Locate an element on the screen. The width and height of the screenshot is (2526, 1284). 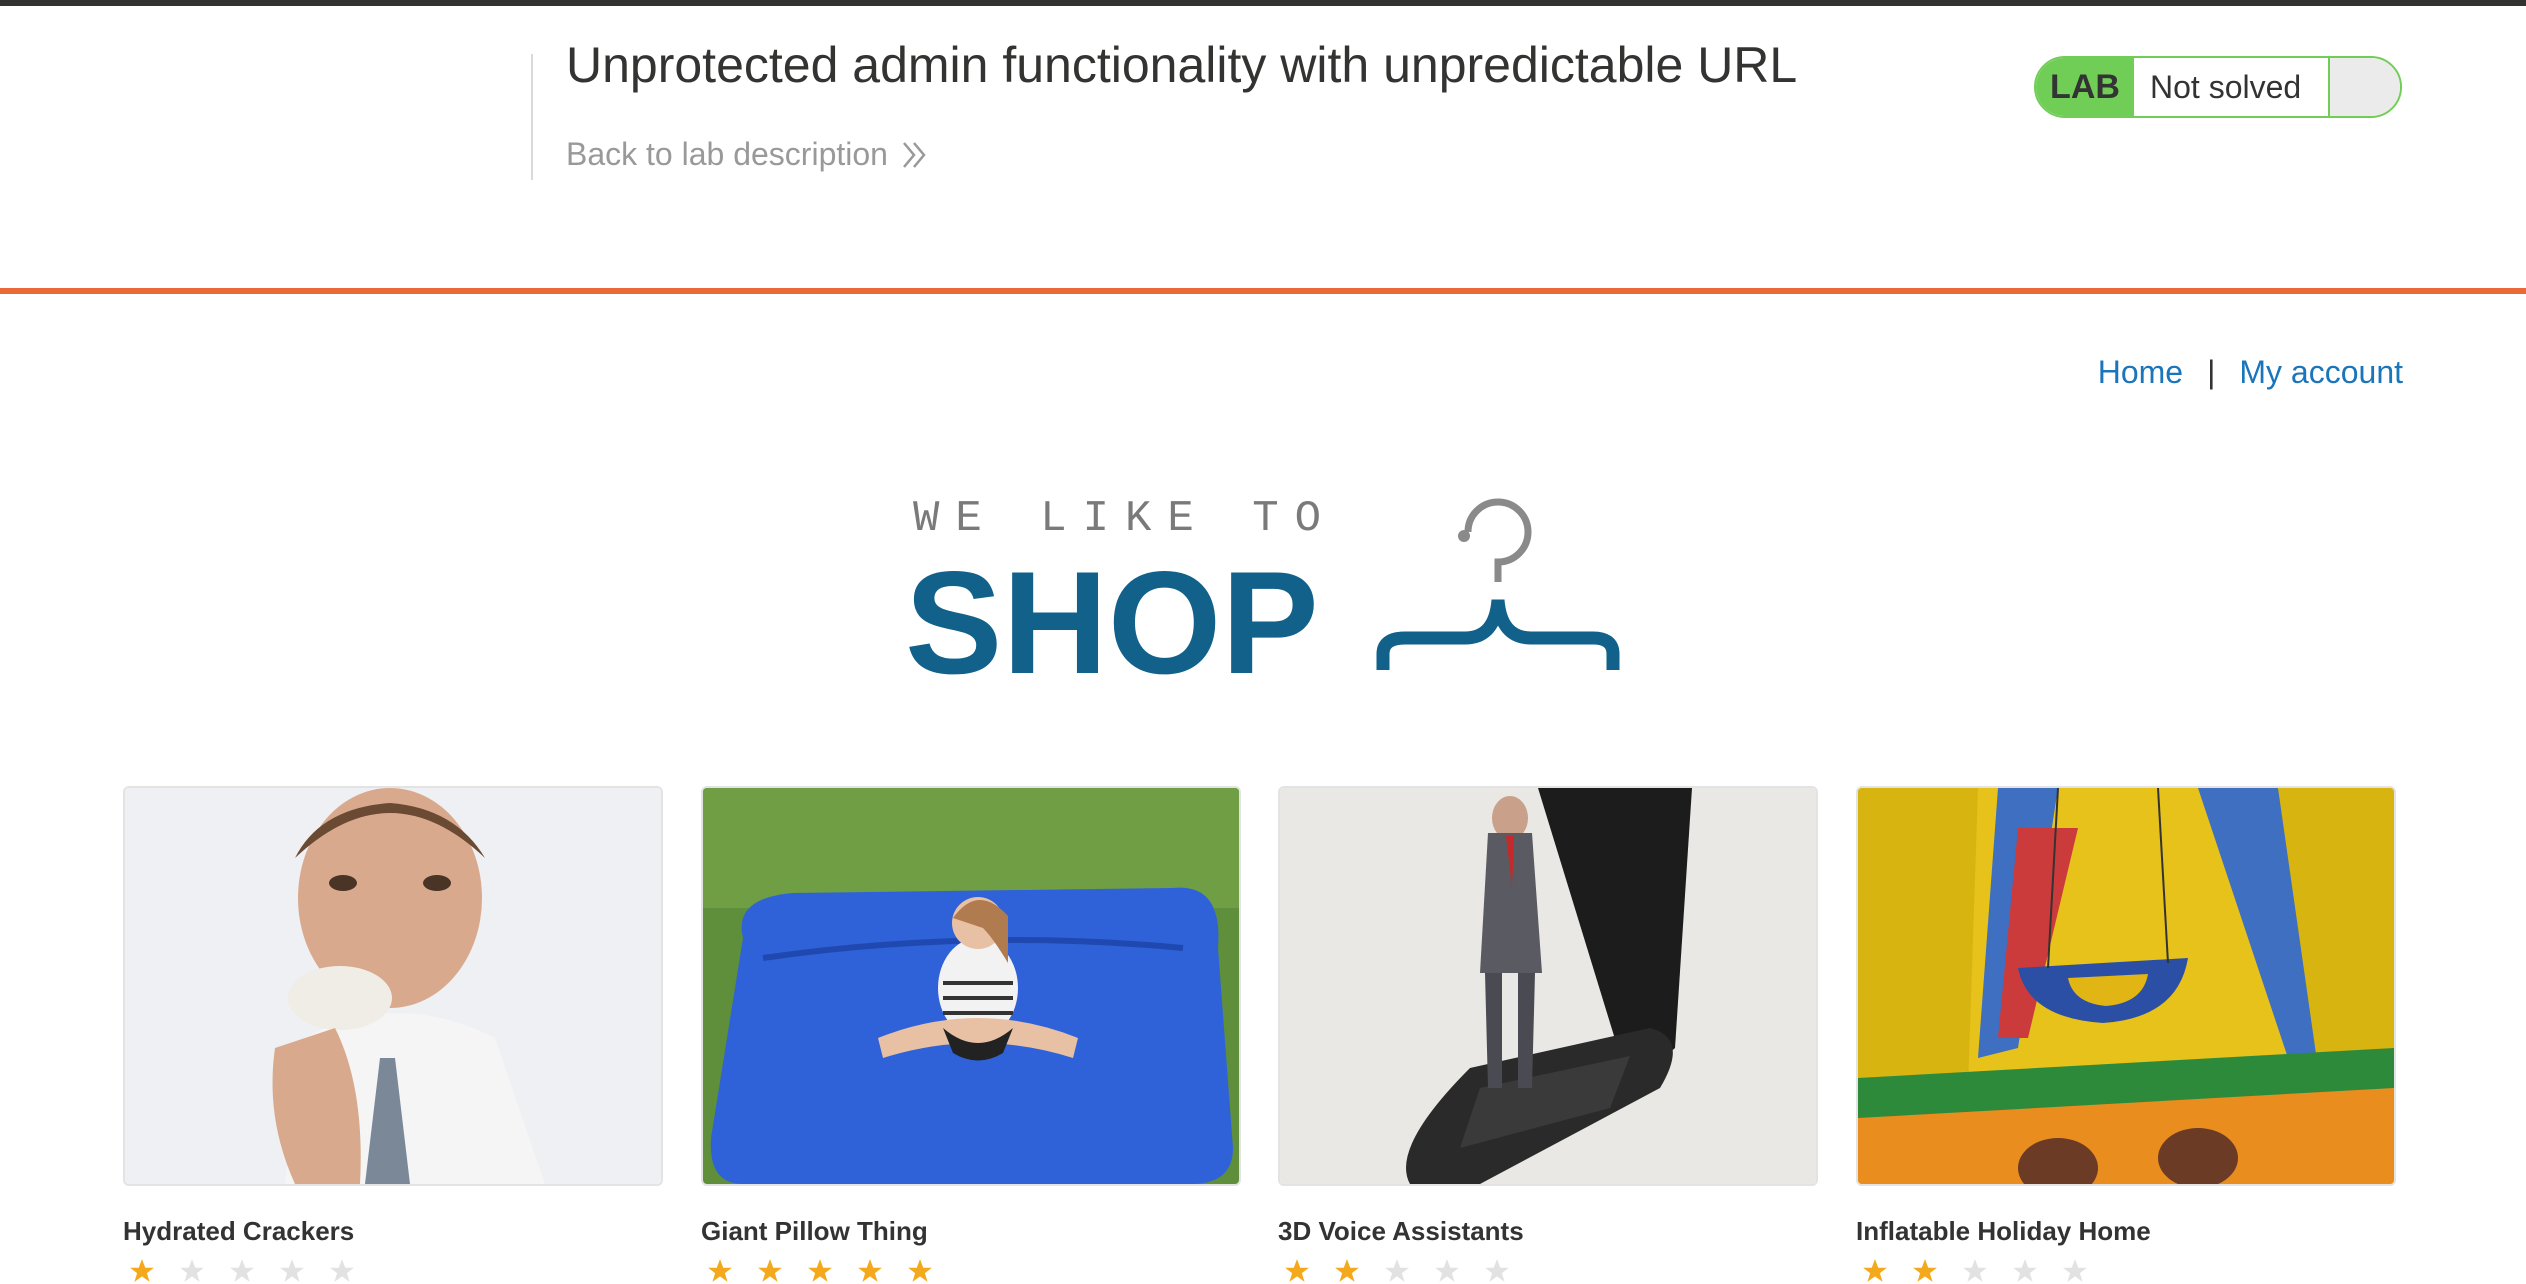
product-name: 3D Voice Assistants is located at coordinates (1401, 1231).